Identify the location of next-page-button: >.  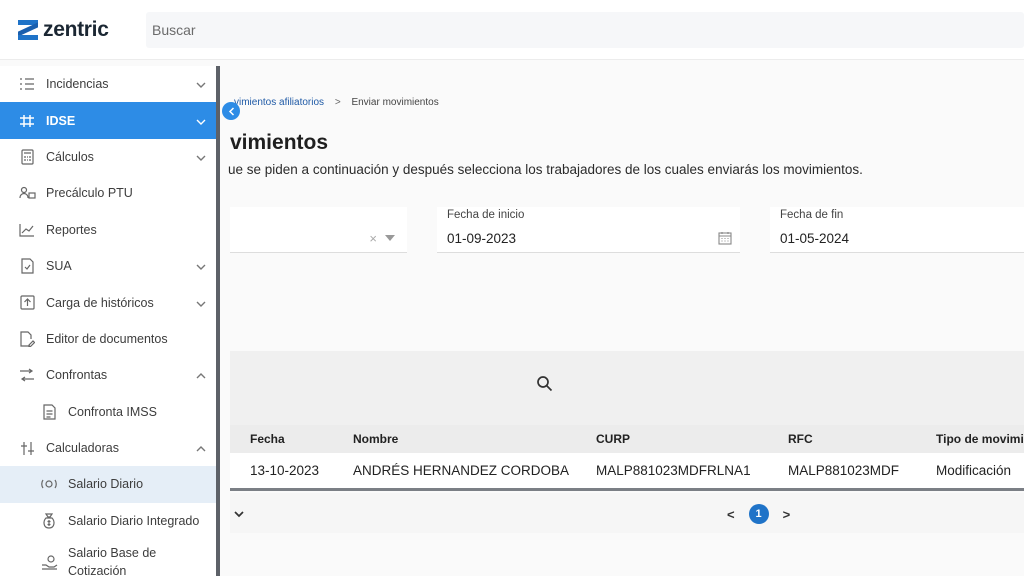
(787, 514).